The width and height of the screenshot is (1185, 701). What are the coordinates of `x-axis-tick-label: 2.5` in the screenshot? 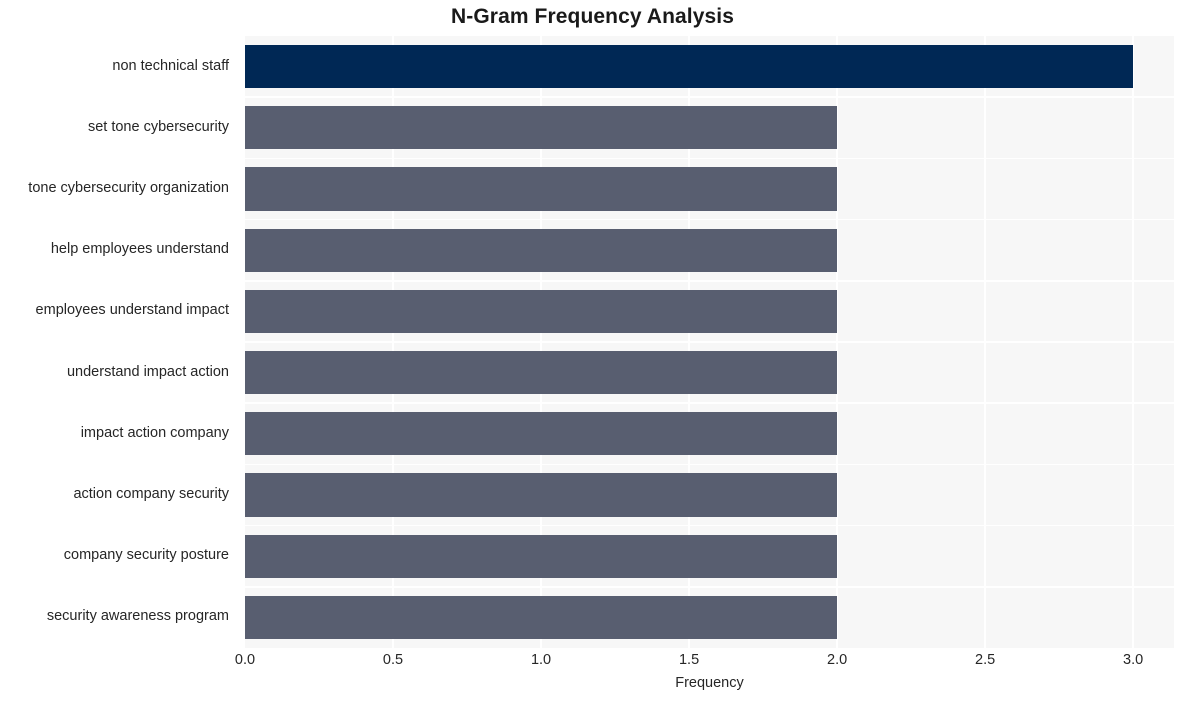 It's located at (985, 660).